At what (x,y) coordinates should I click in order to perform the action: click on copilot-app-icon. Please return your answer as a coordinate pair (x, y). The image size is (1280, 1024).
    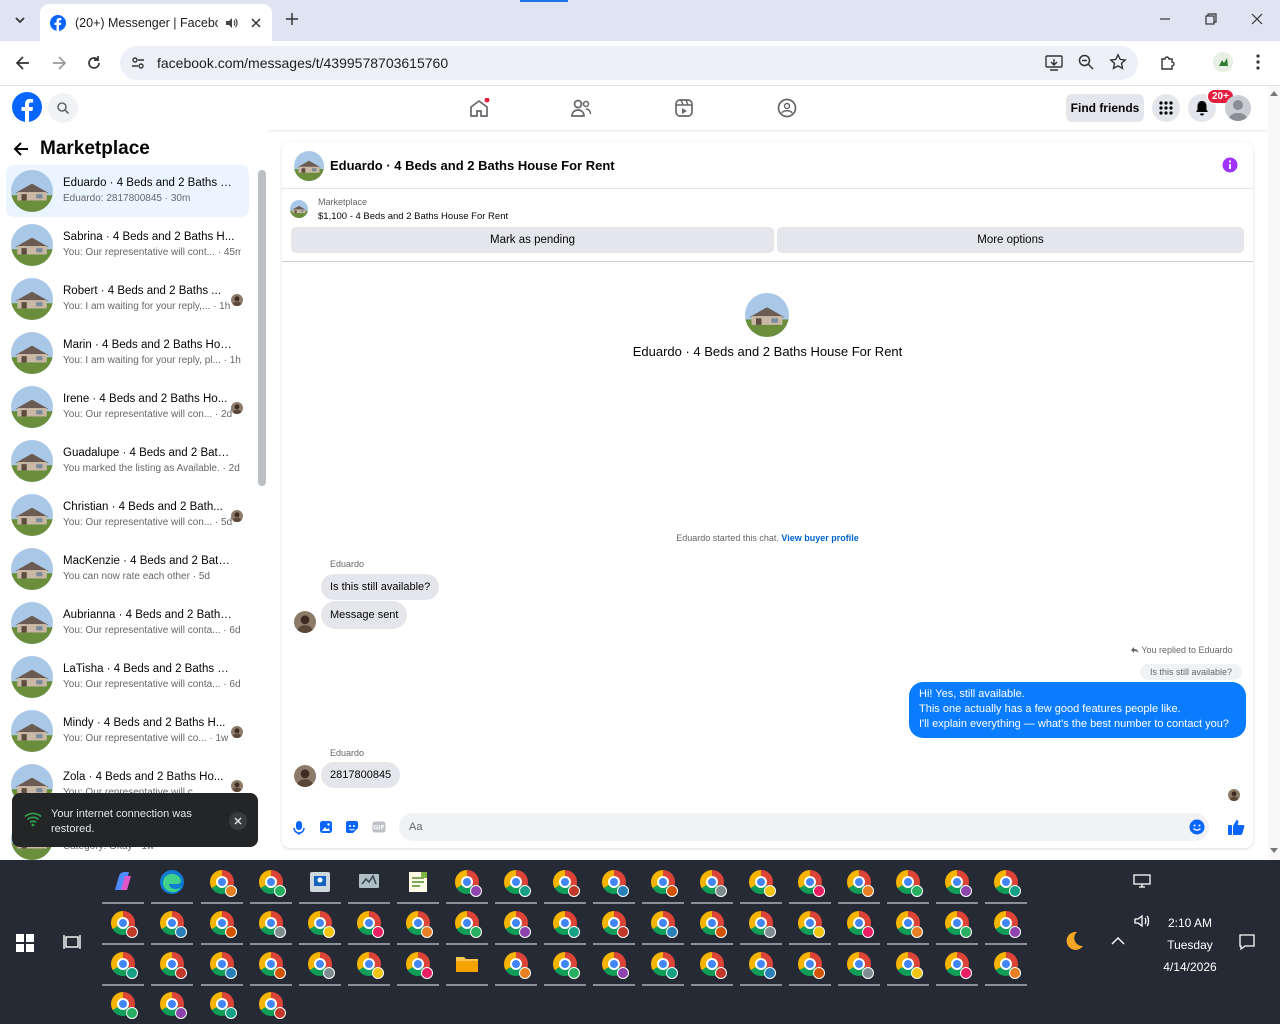
    Looking at the image, I should click on (123, 886).